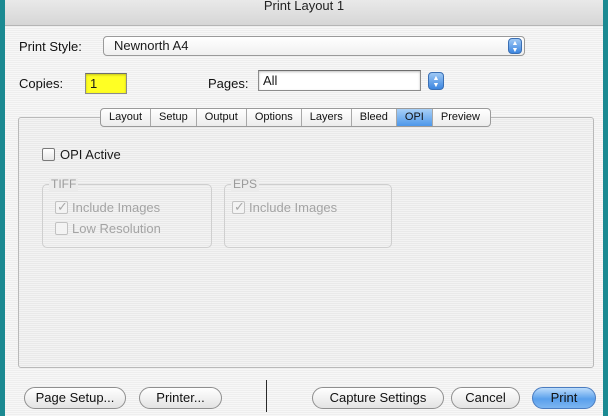 This screenshot has height=416, width=608. What do you see at coordinates (50, 46) in the screenshot?
I see `print-style-label: Print Style:` at bounding box center [50, 46].